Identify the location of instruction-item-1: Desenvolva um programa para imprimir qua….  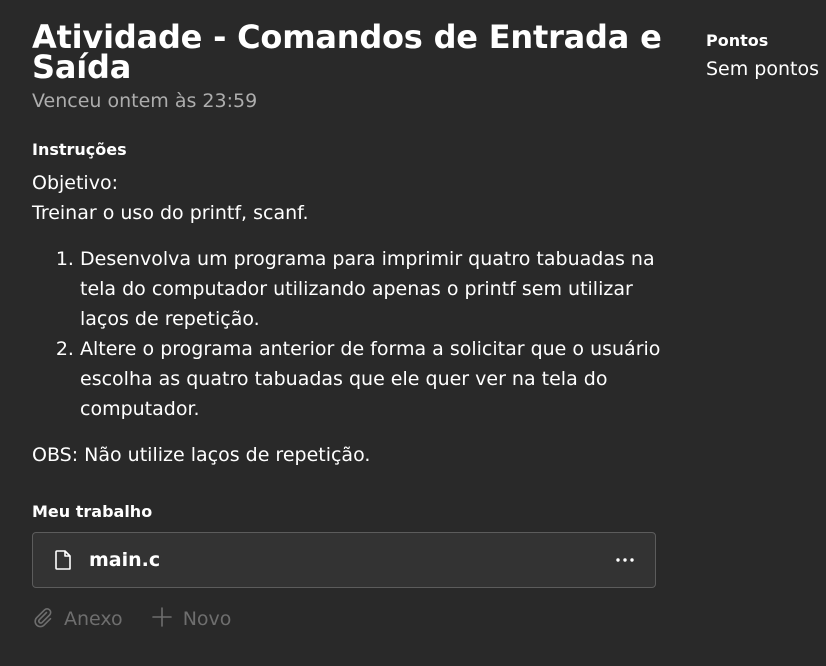
(376, 289).